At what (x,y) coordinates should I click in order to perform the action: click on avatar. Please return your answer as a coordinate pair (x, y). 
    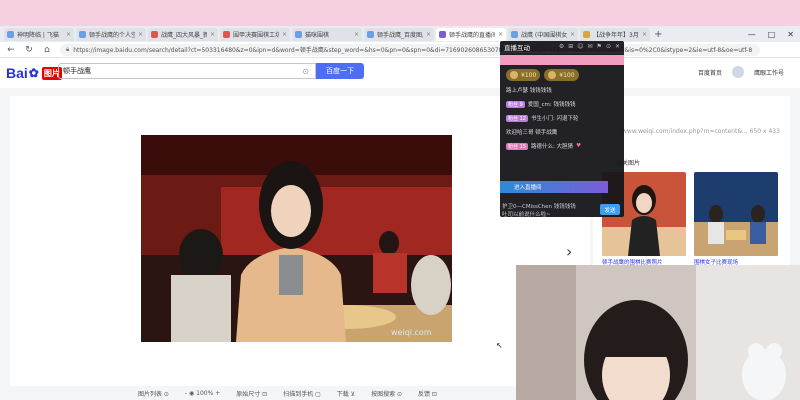
    Looking at the image, I should click on (737, 72).